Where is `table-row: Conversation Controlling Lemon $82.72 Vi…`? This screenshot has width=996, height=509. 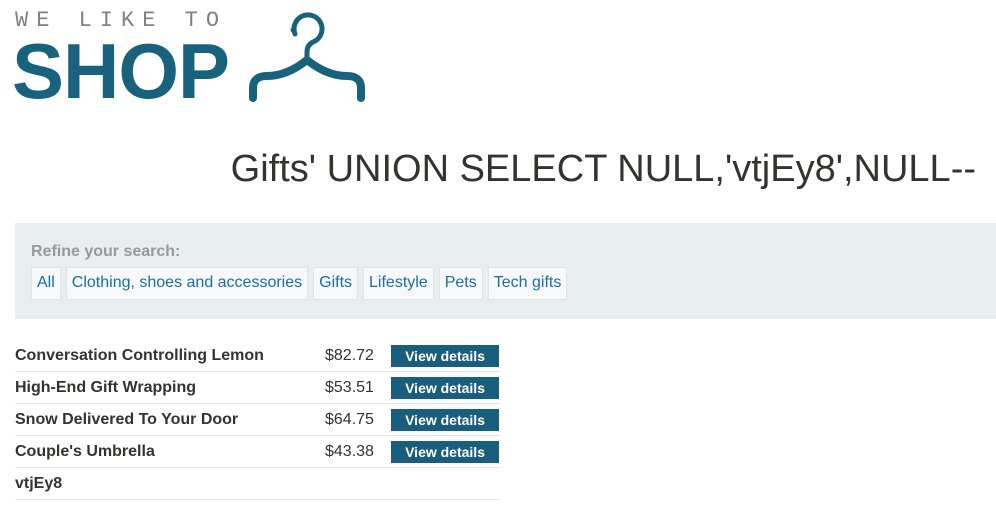
table-row: Conversation Controlling Lemon $82.72 Vi… is located at coordinates (257, 356).